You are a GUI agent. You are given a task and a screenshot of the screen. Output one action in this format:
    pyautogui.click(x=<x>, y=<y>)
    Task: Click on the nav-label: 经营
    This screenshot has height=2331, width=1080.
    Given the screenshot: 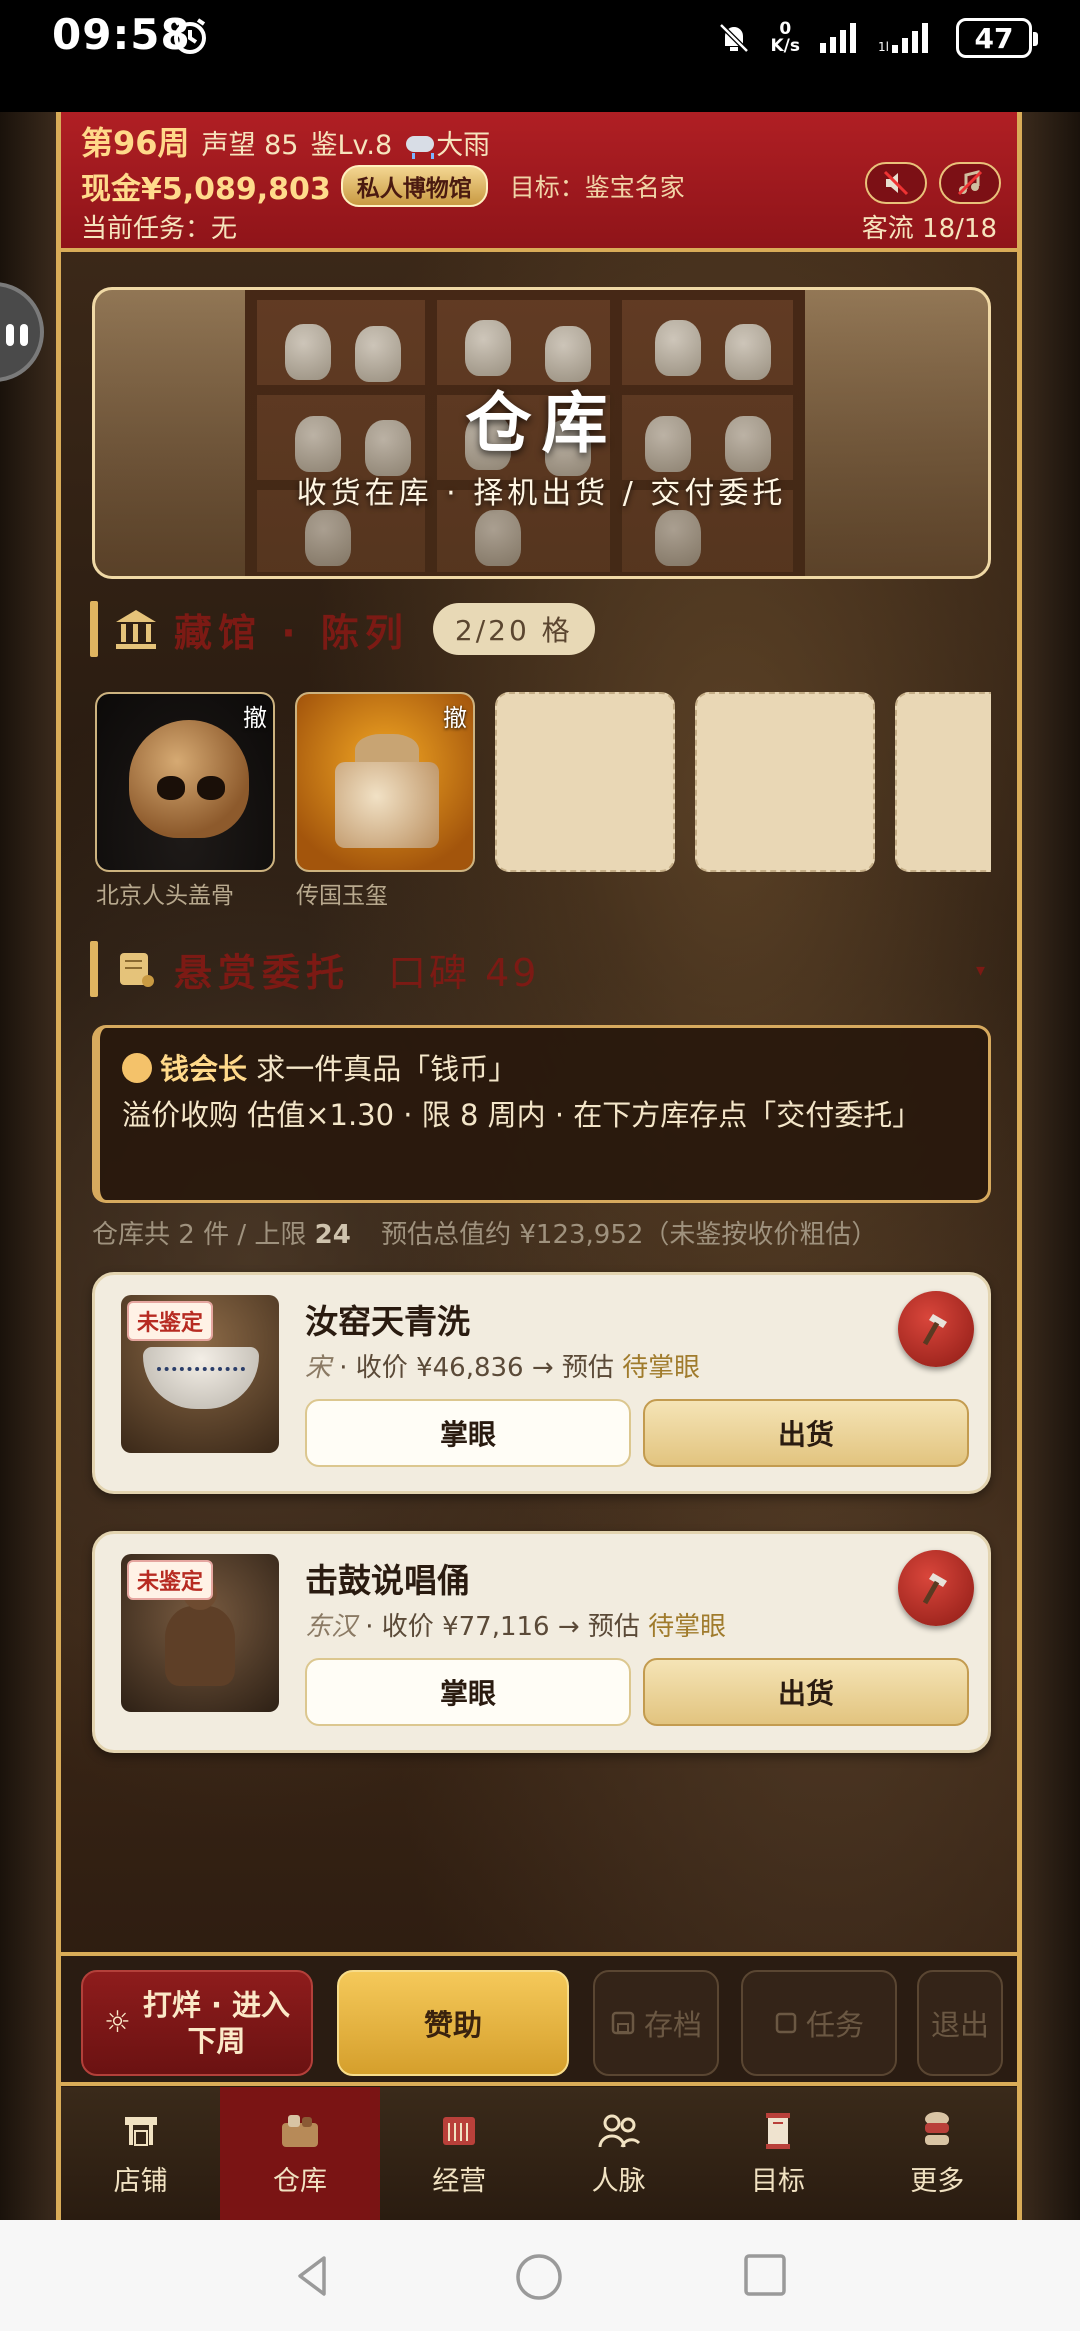 What is the action you would take?
    pyautogui.click(x=459, y=2181)
    